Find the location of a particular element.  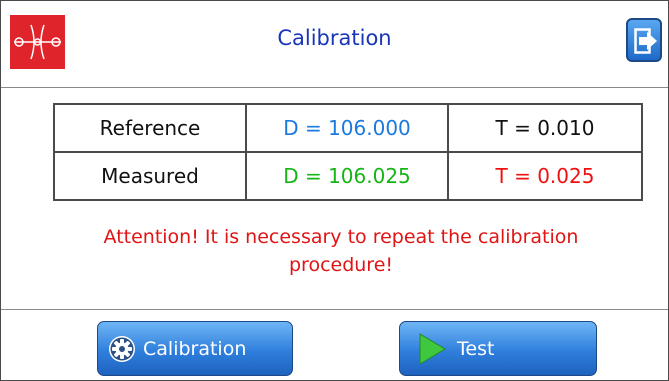

reference-d-value: D = 106.000 is located at coordinates (347, 128).